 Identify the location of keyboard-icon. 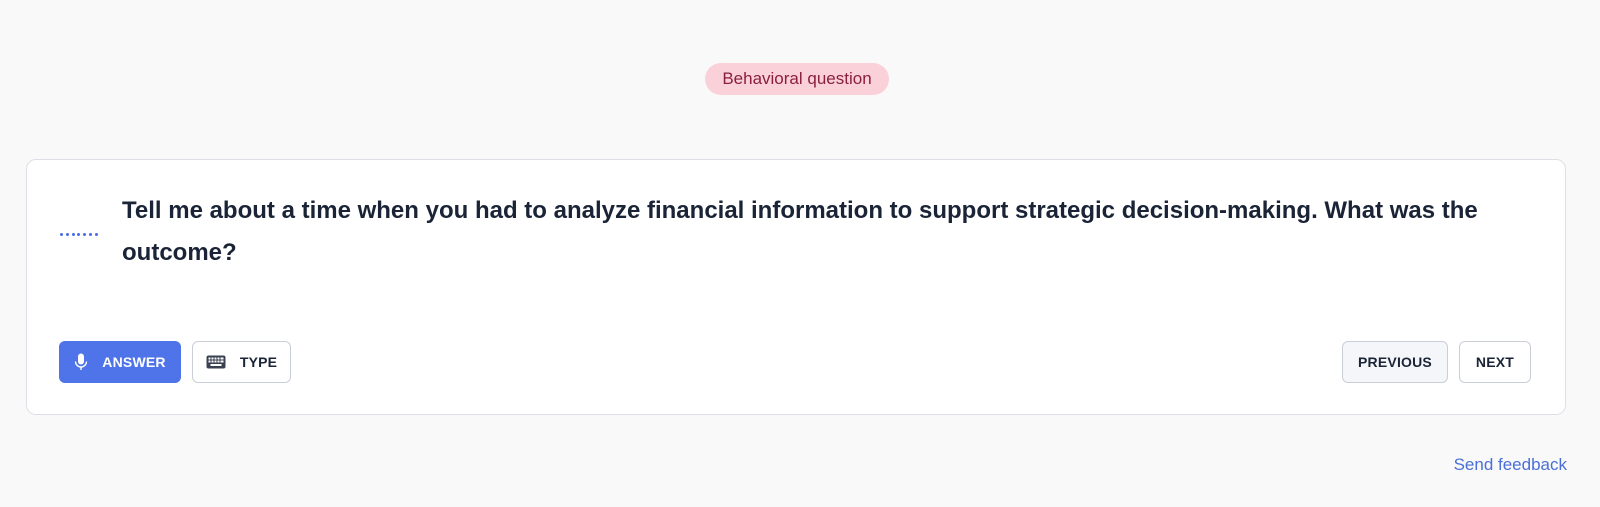
(216, 362).